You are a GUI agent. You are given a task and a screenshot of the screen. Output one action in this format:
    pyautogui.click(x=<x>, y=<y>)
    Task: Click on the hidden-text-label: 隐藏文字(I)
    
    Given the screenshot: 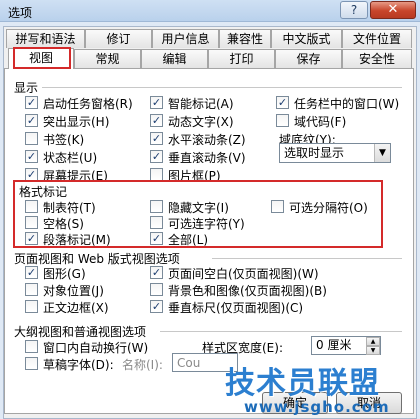 What is the action you would take?
    pyautogui.click(x=198, y=208)
    